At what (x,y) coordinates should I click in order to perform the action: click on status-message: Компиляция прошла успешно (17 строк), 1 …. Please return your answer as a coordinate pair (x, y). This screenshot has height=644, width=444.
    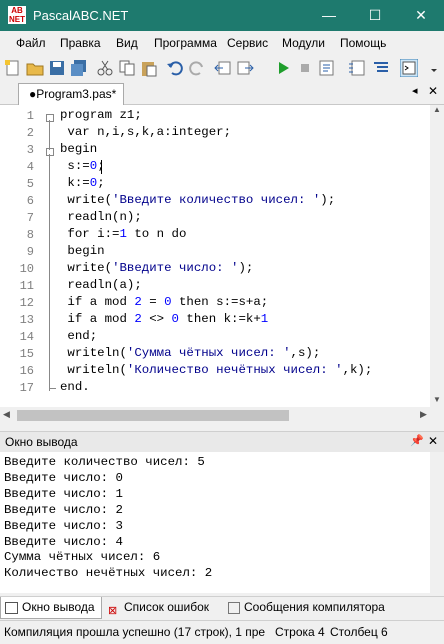
    Looking at the image, I should click on (135, 632).